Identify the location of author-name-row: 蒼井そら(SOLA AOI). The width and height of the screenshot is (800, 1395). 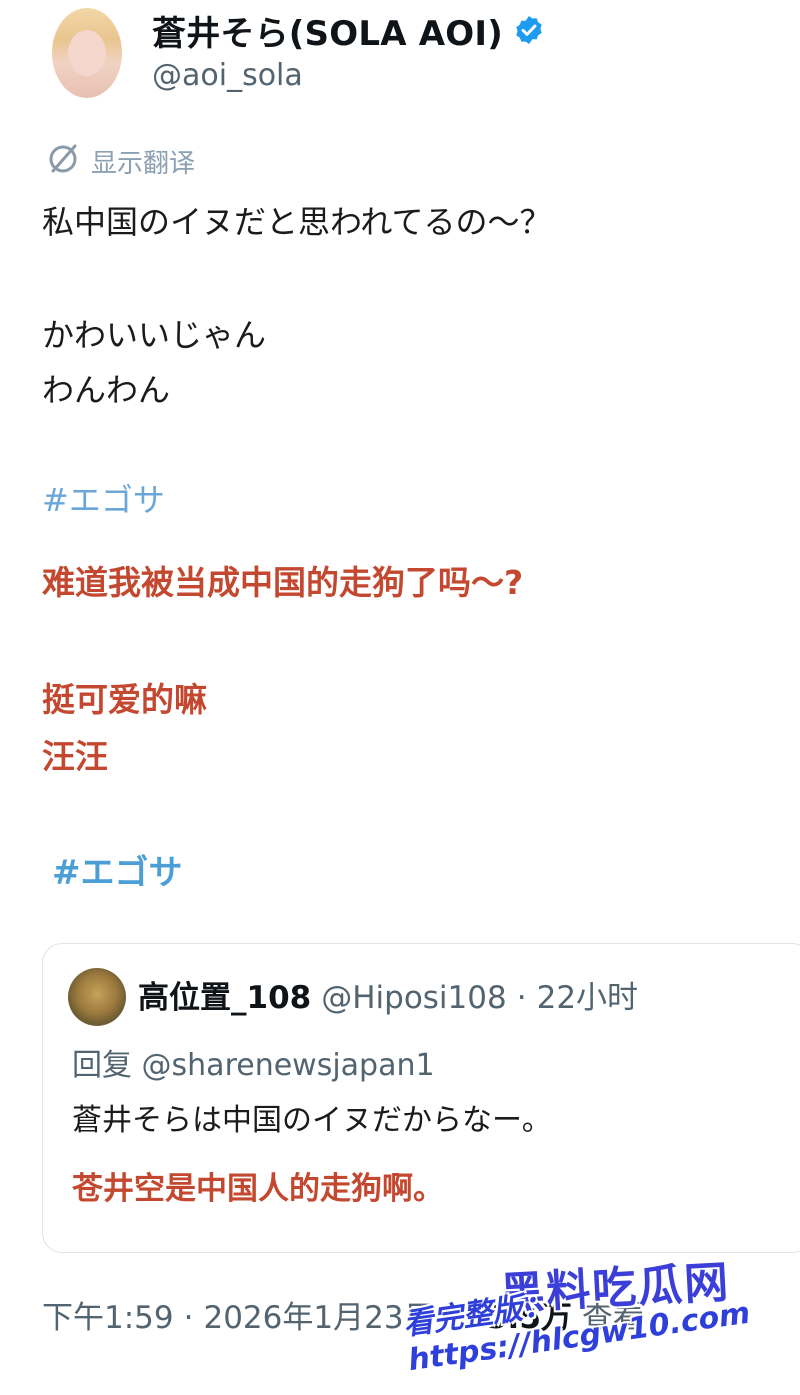
(348, 30).